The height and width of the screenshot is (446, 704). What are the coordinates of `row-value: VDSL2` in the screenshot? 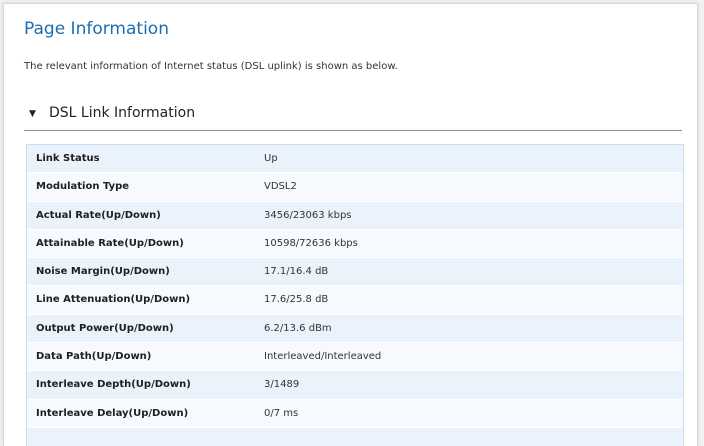 It's located at (280, 187).